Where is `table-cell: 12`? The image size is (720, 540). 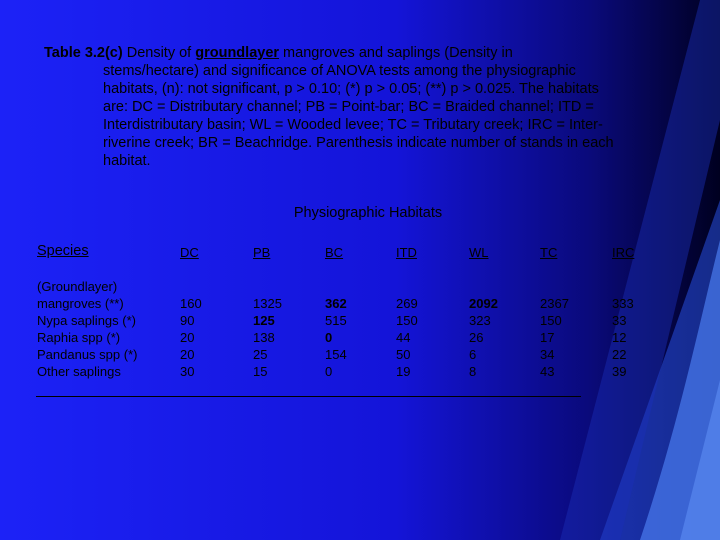
table-cell: 12 is located at coordinates (619, 337).